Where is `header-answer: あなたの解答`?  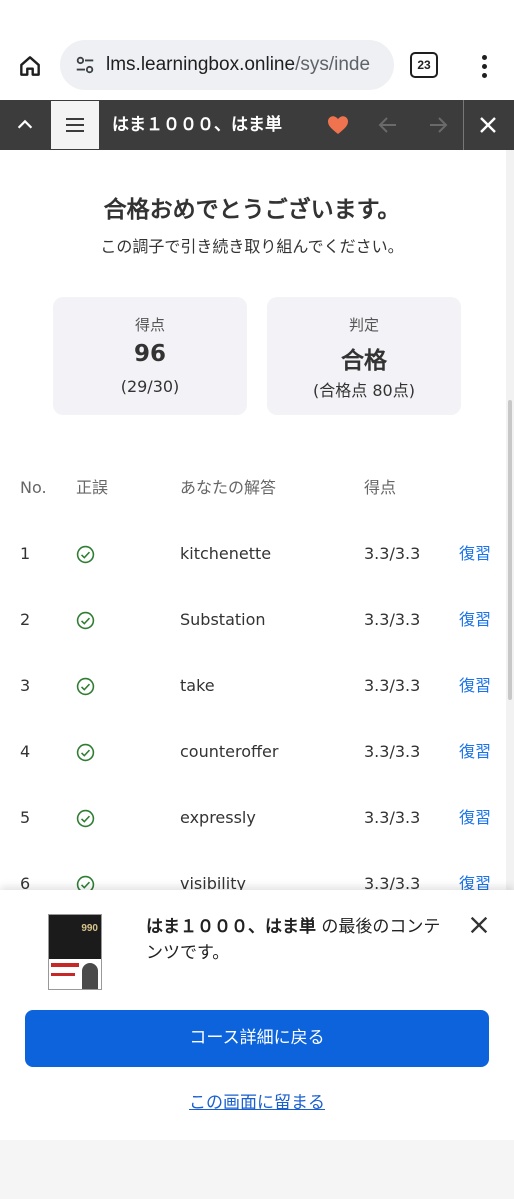 header-answer: あなたの解答 is located at coordinates (228, 487).